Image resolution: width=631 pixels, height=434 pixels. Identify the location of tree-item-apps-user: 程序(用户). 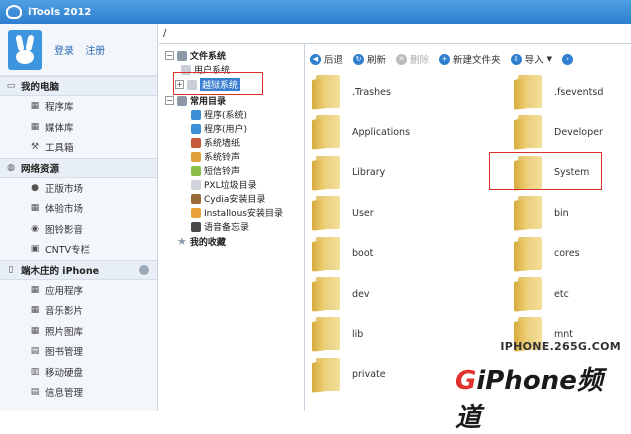
(219, 128).